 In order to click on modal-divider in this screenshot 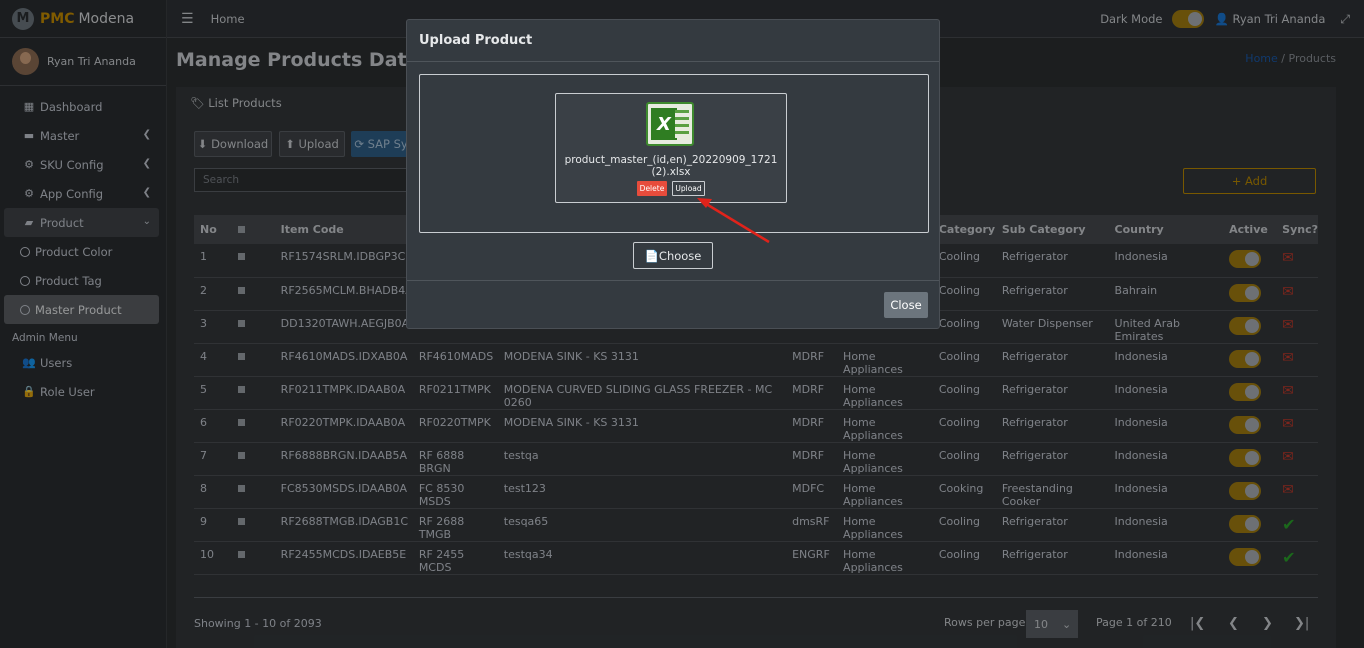, I will do `click(673, 61)`.